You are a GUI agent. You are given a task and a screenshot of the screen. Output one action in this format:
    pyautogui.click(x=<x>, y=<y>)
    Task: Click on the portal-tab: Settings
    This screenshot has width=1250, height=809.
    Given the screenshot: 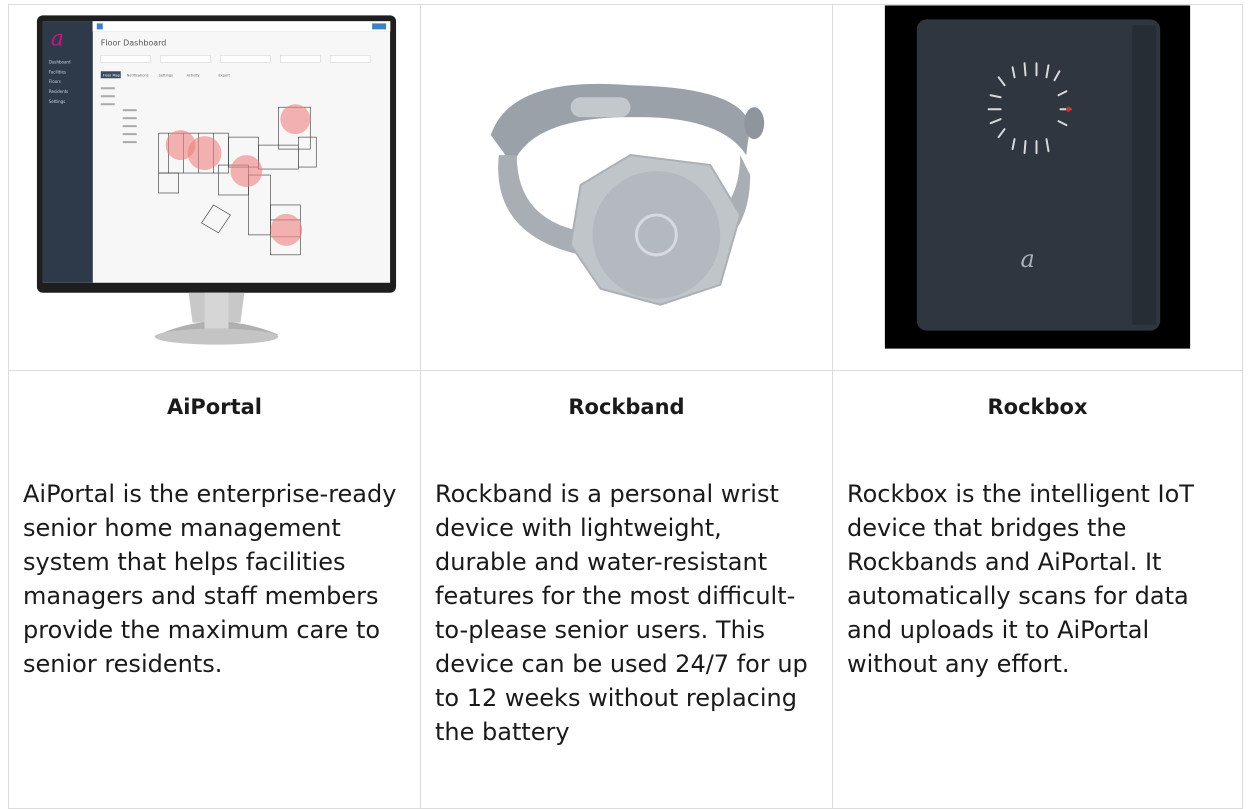 What is the action you would take?
    pyautogui.click(x=166, y=75)
    